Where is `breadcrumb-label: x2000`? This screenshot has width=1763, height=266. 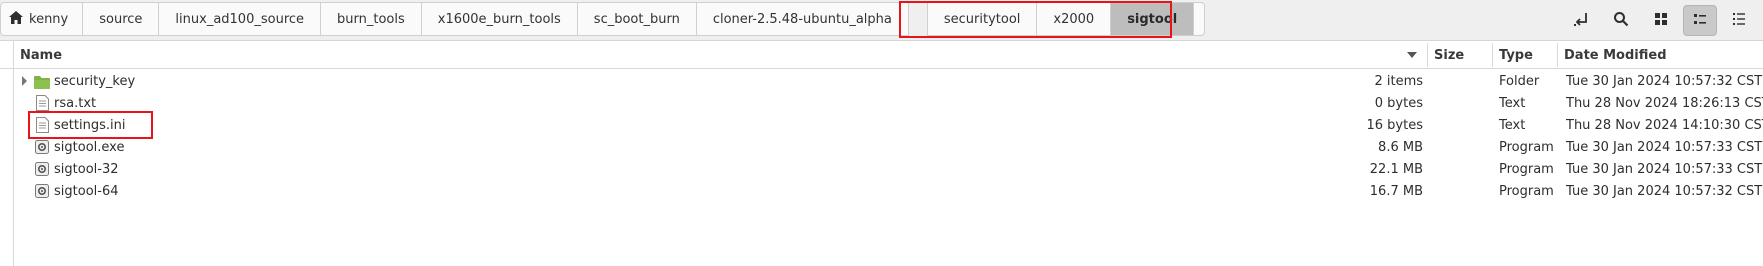
breadcrumb-label: x2000 is located at coordinates (1074, 19).